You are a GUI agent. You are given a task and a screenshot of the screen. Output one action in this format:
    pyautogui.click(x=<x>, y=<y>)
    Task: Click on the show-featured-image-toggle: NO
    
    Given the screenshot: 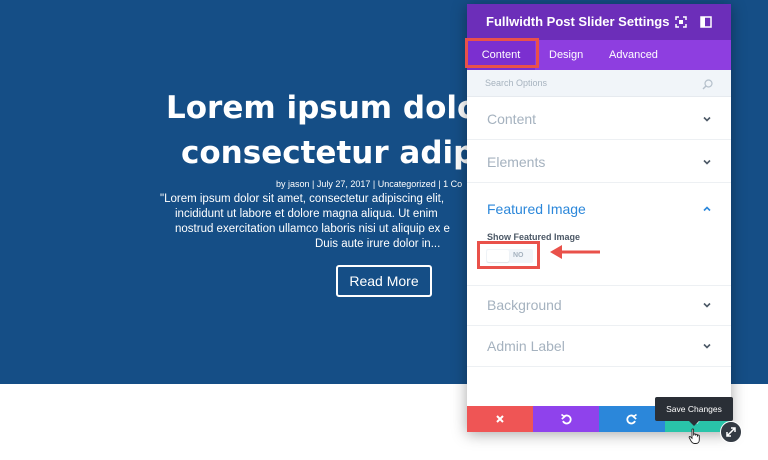 What is the action you would take?
    pyautogui.click(x=509, y=256)
    